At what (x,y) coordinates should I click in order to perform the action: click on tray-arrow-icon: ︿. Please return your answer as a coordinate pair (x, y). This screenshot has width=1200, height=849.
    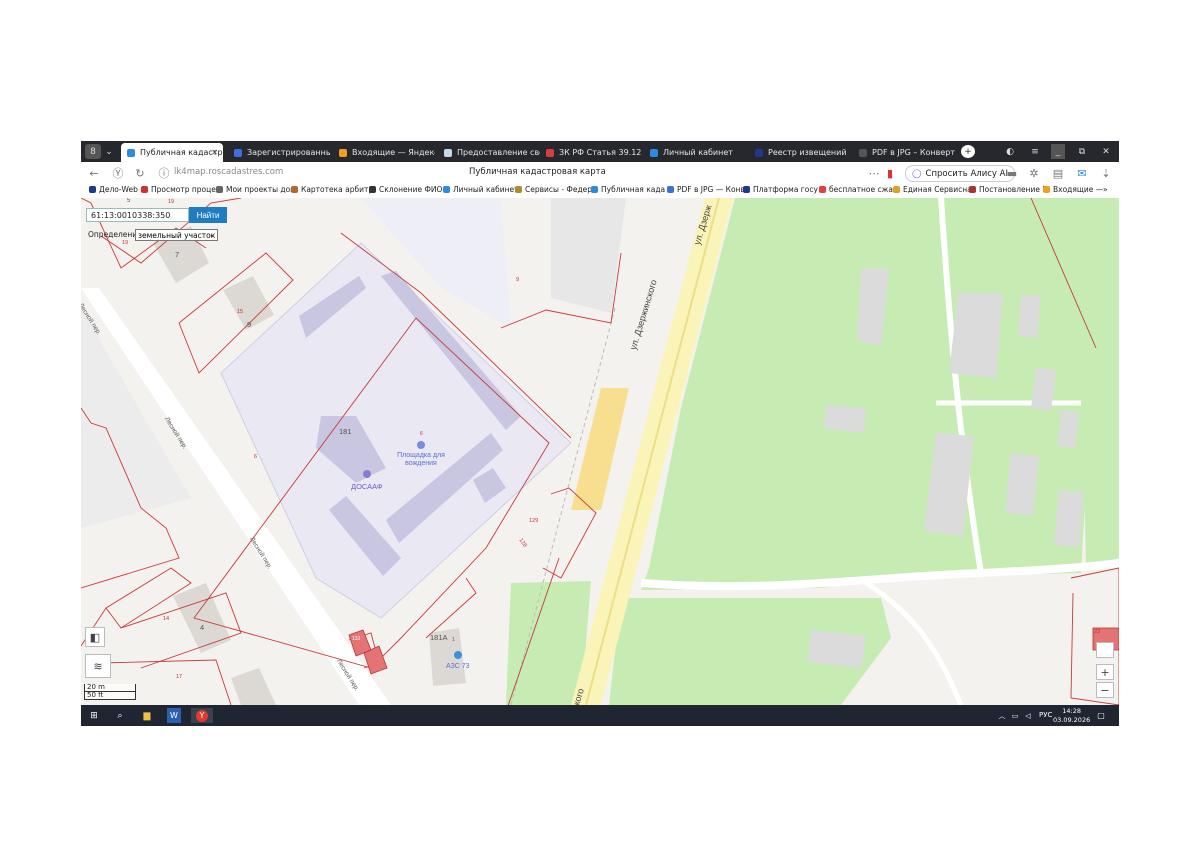
    Looking at the image, I should click on (1002, 715).